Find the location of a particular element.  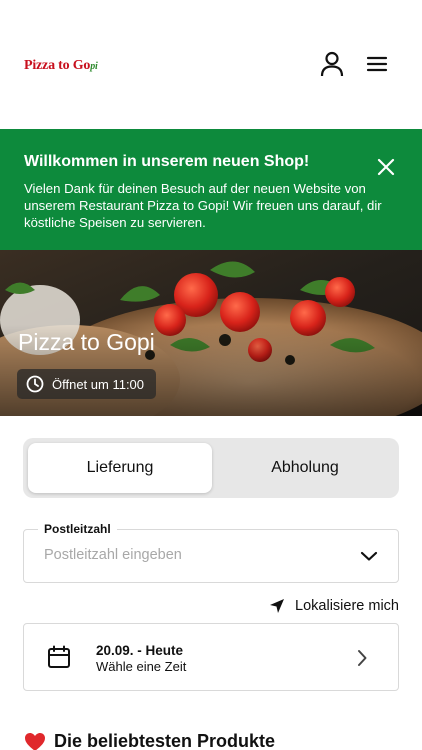

location-arrow-icon is located at coordinates (277, 606).